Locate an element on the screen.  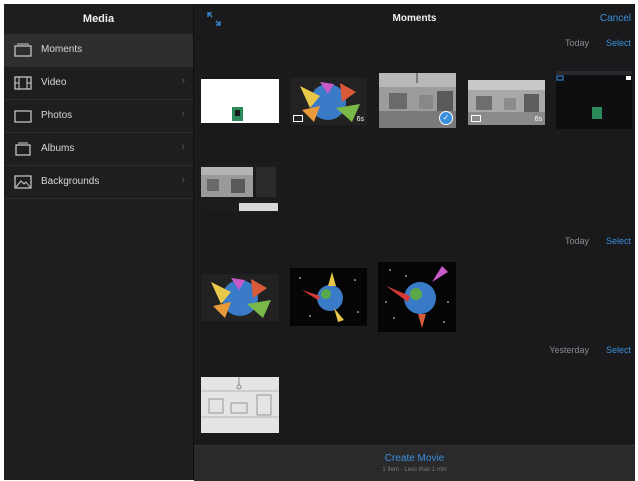
sidebar-title: Media is located at coordinates (98, 19).